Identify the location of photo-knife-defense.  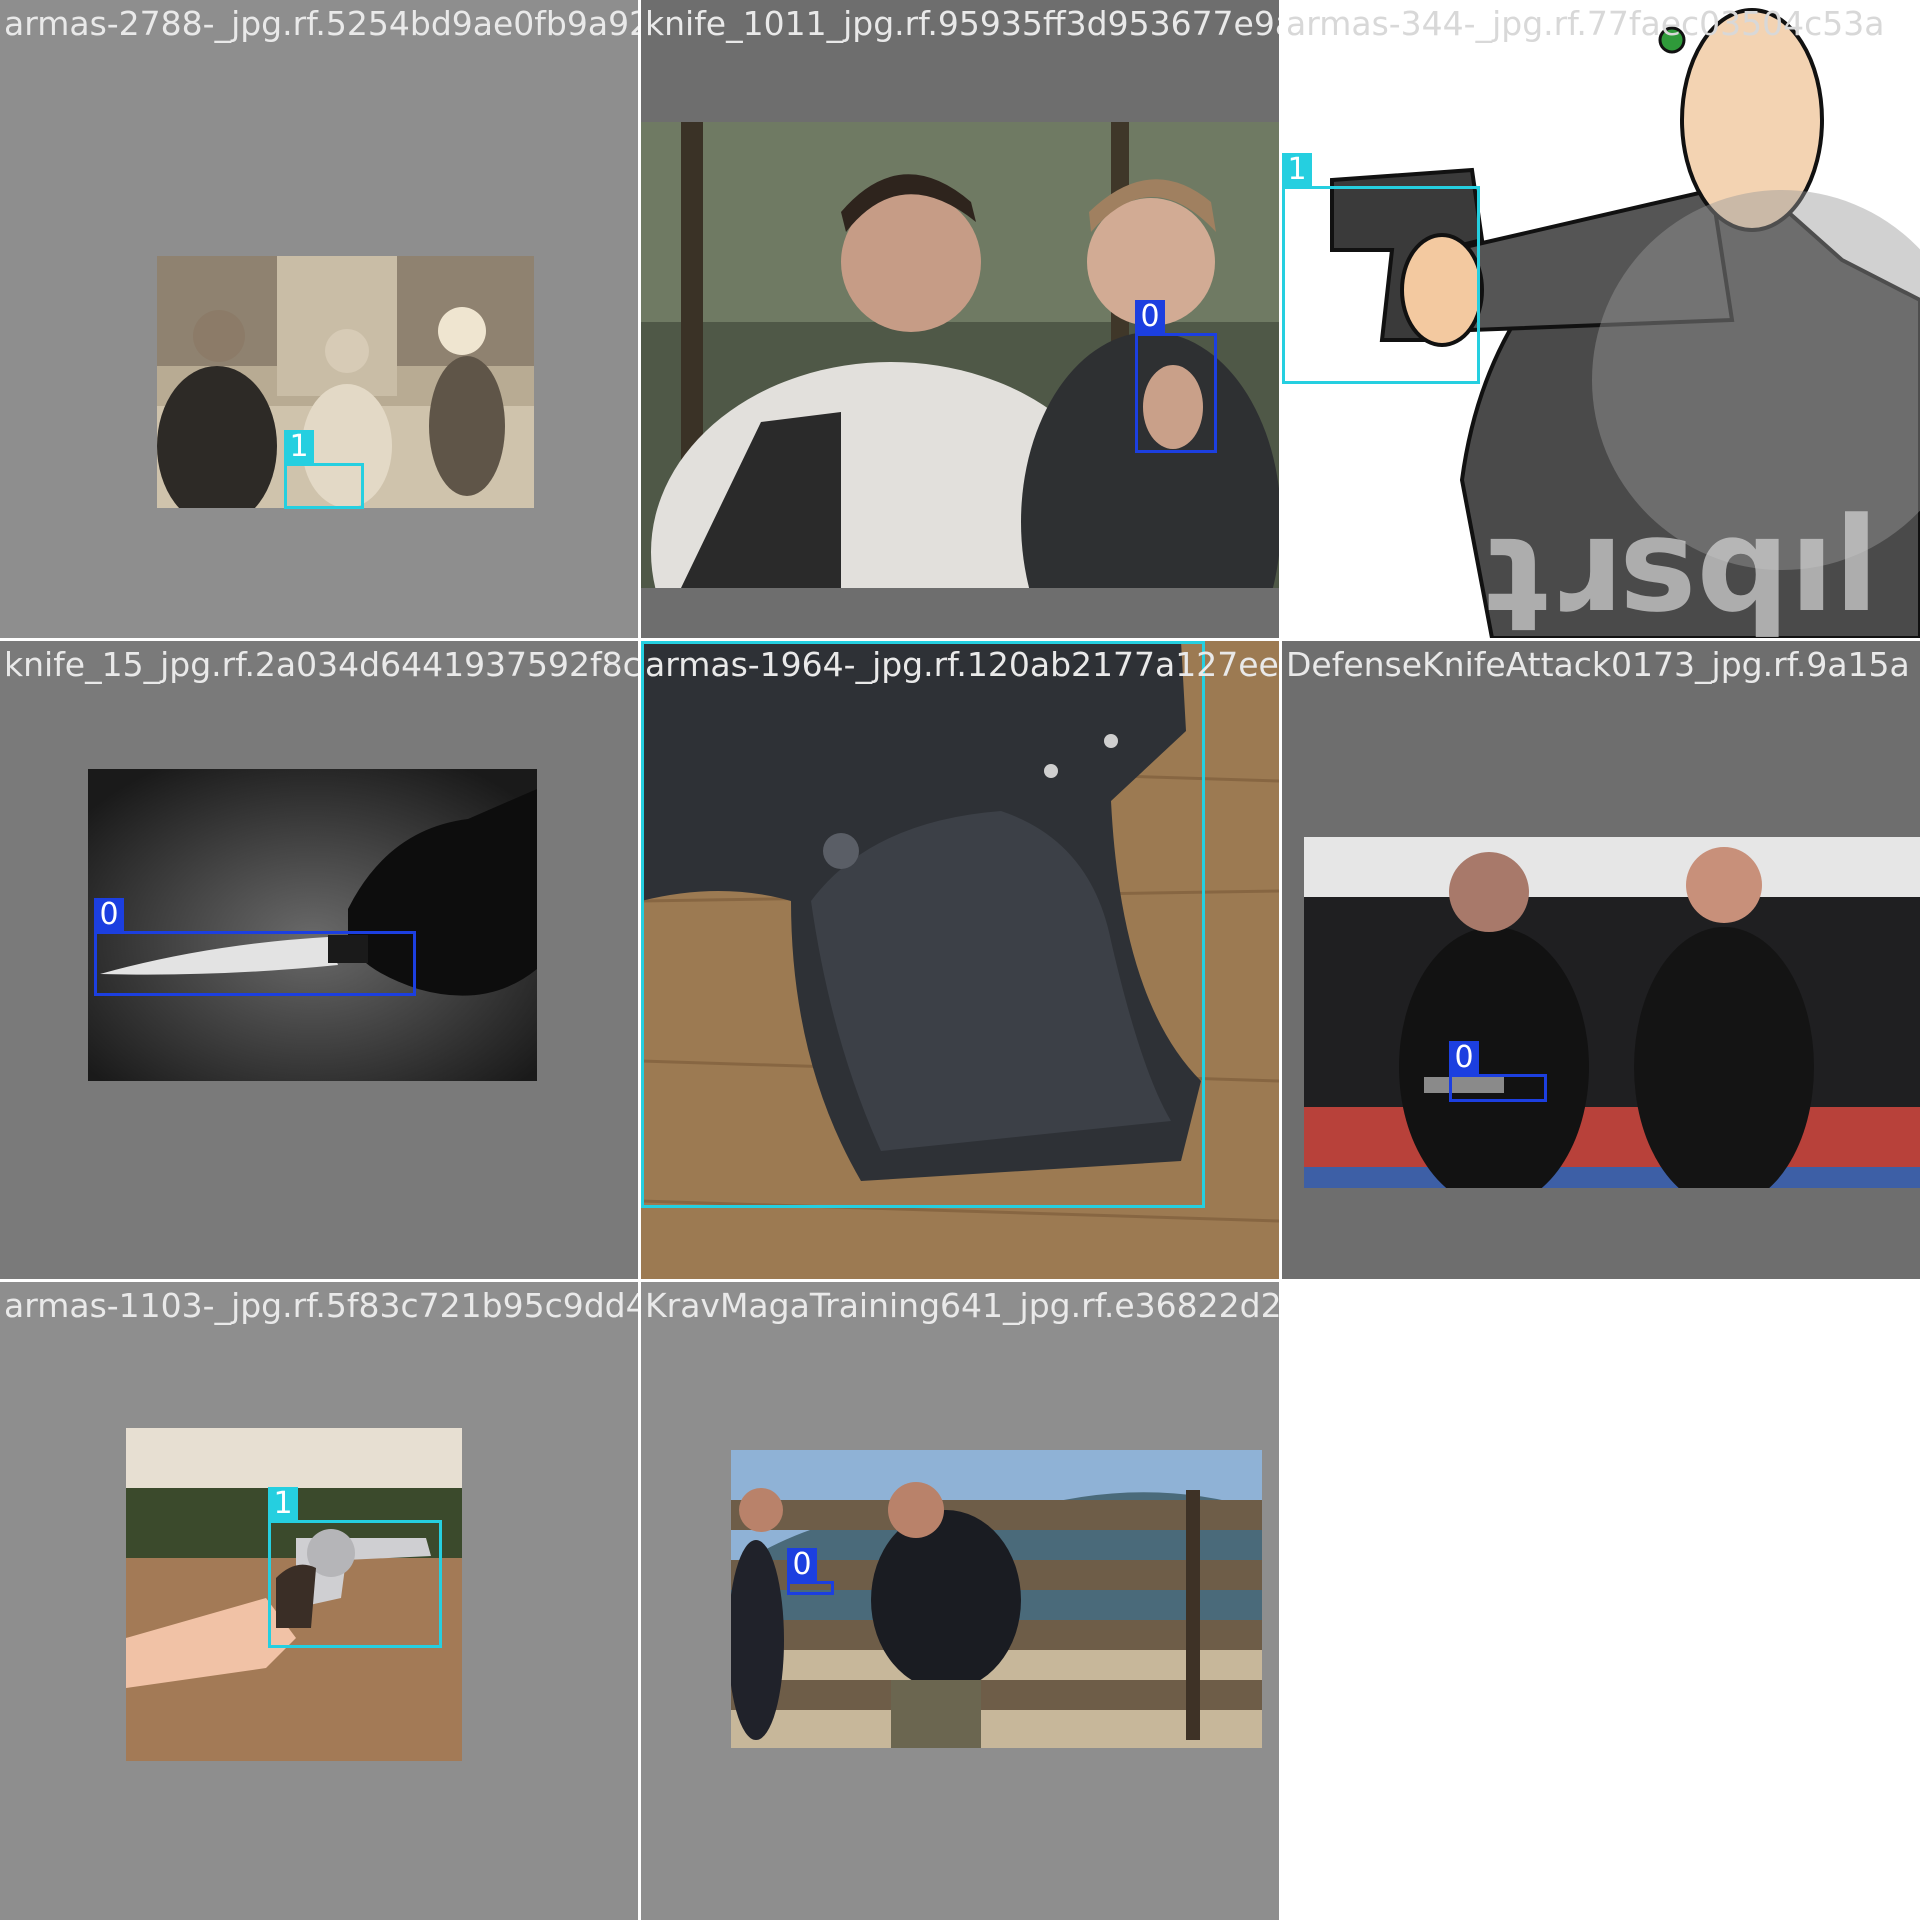
(1612, 1012).